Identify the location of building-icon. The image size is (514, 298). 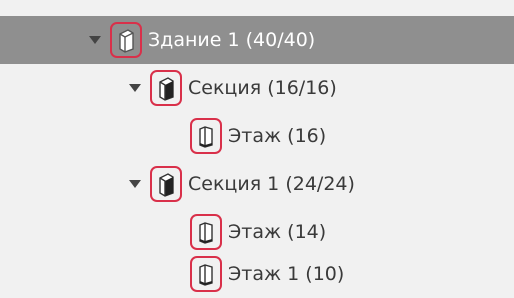
(126, 40).